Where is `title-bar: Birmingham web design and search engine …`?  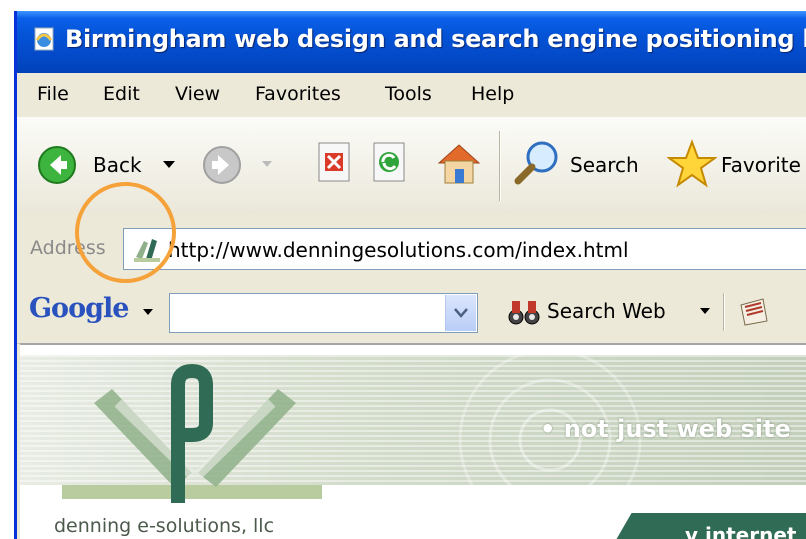 title-bar: Birmingham web design and search engine … is located at coordinates (411, 42).